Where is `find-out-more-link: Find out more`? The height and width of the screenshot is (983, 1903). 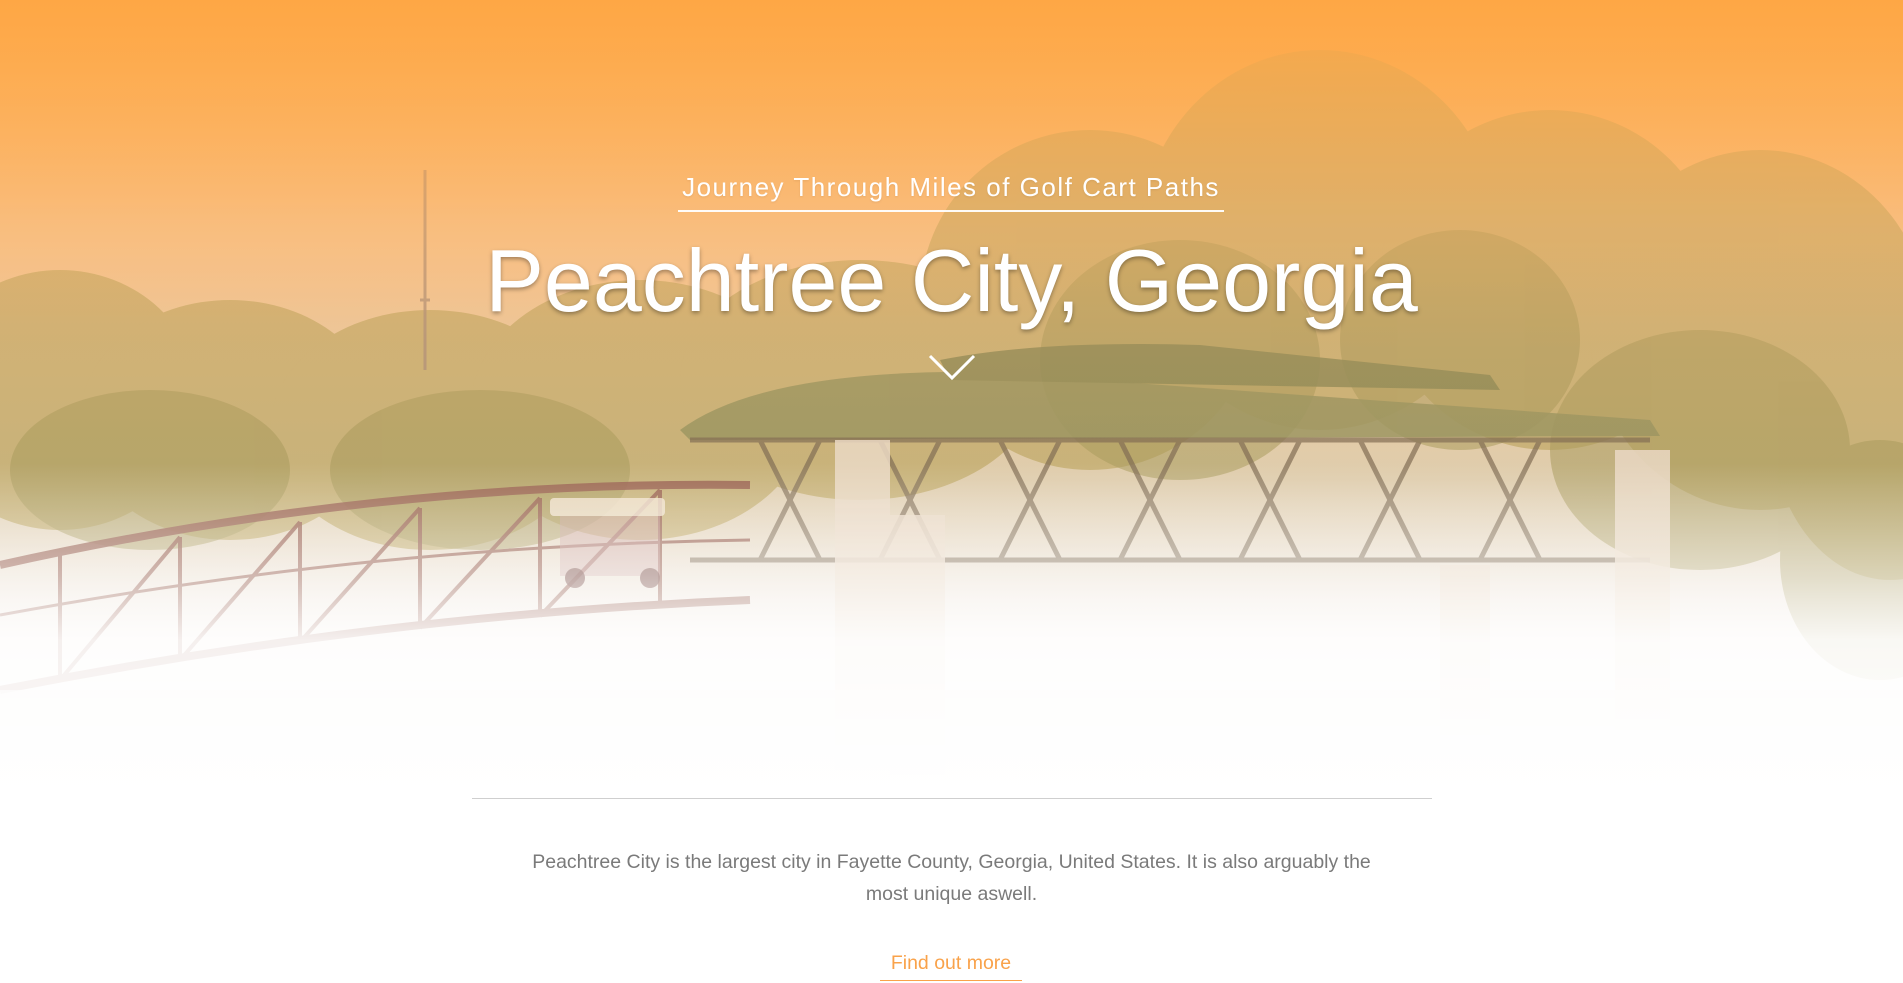 find-out-more-link: Find out more is located at coordinates (951, 965).